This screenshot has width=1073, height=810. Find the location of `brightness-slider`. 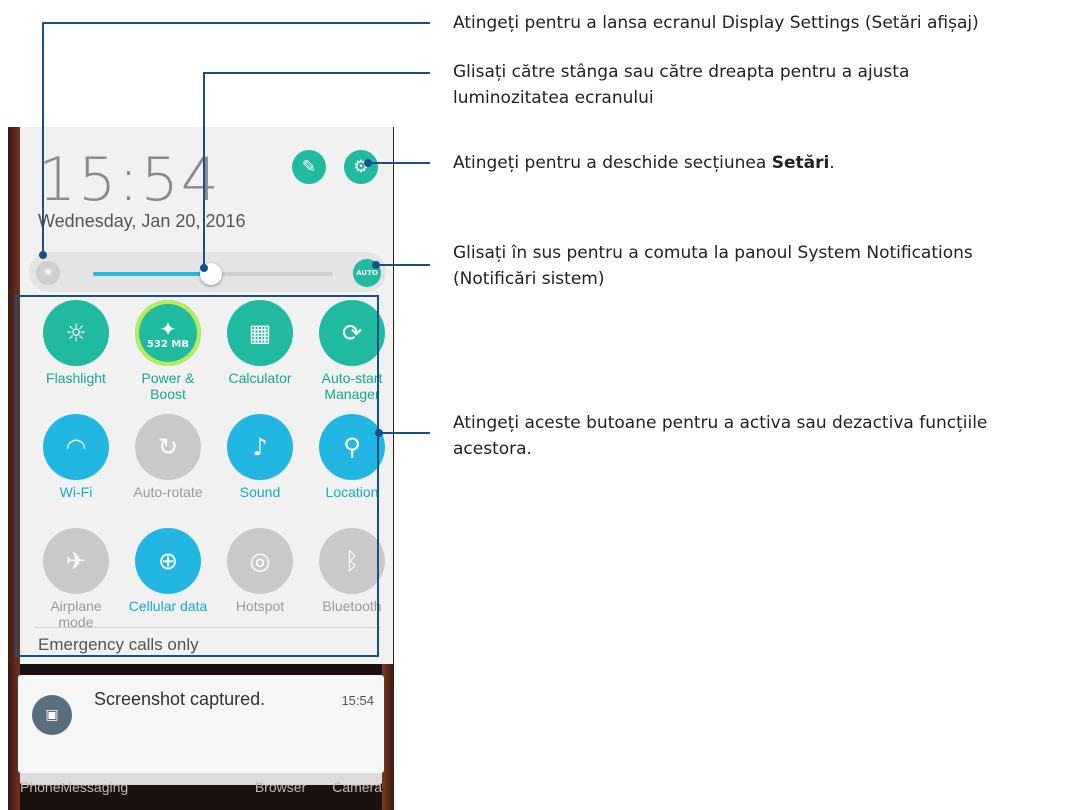

brightness-slider is located at coordinates (213, 274).